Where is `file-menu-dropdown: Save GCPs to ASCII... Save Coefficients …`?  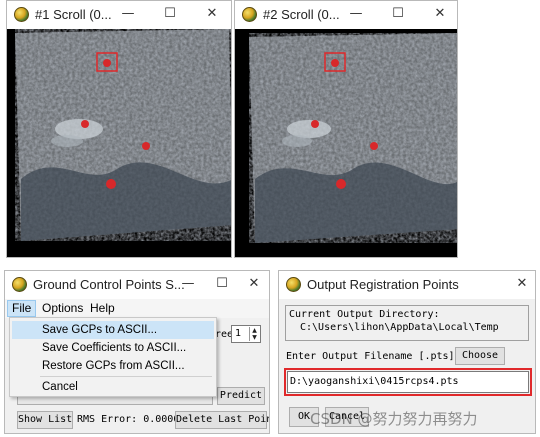 file-menu-dropdown: Save GCPs to ASCII... Save Coefficients … is located at coordinates (113, 357).